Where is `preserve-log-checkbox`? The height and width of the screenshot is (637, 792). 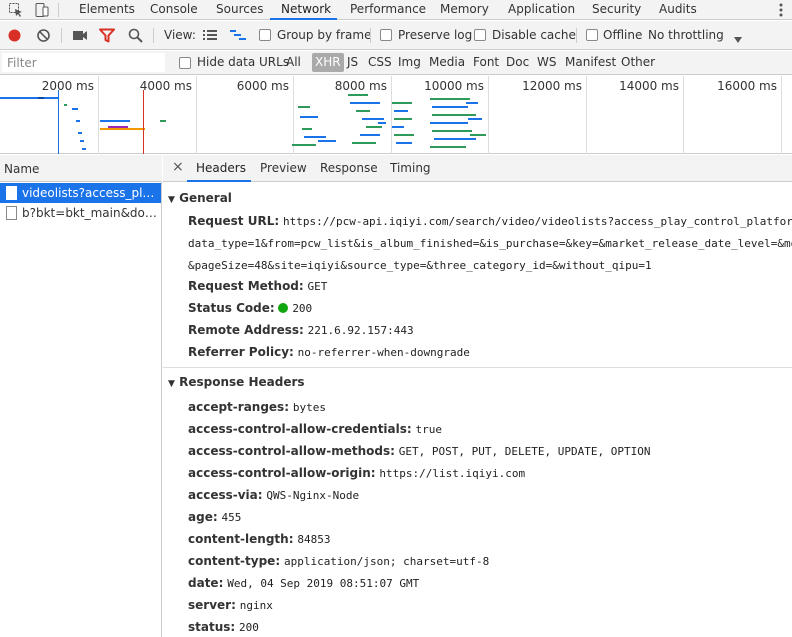 preserve-log-checkbox is located at coordinates (386, 35).